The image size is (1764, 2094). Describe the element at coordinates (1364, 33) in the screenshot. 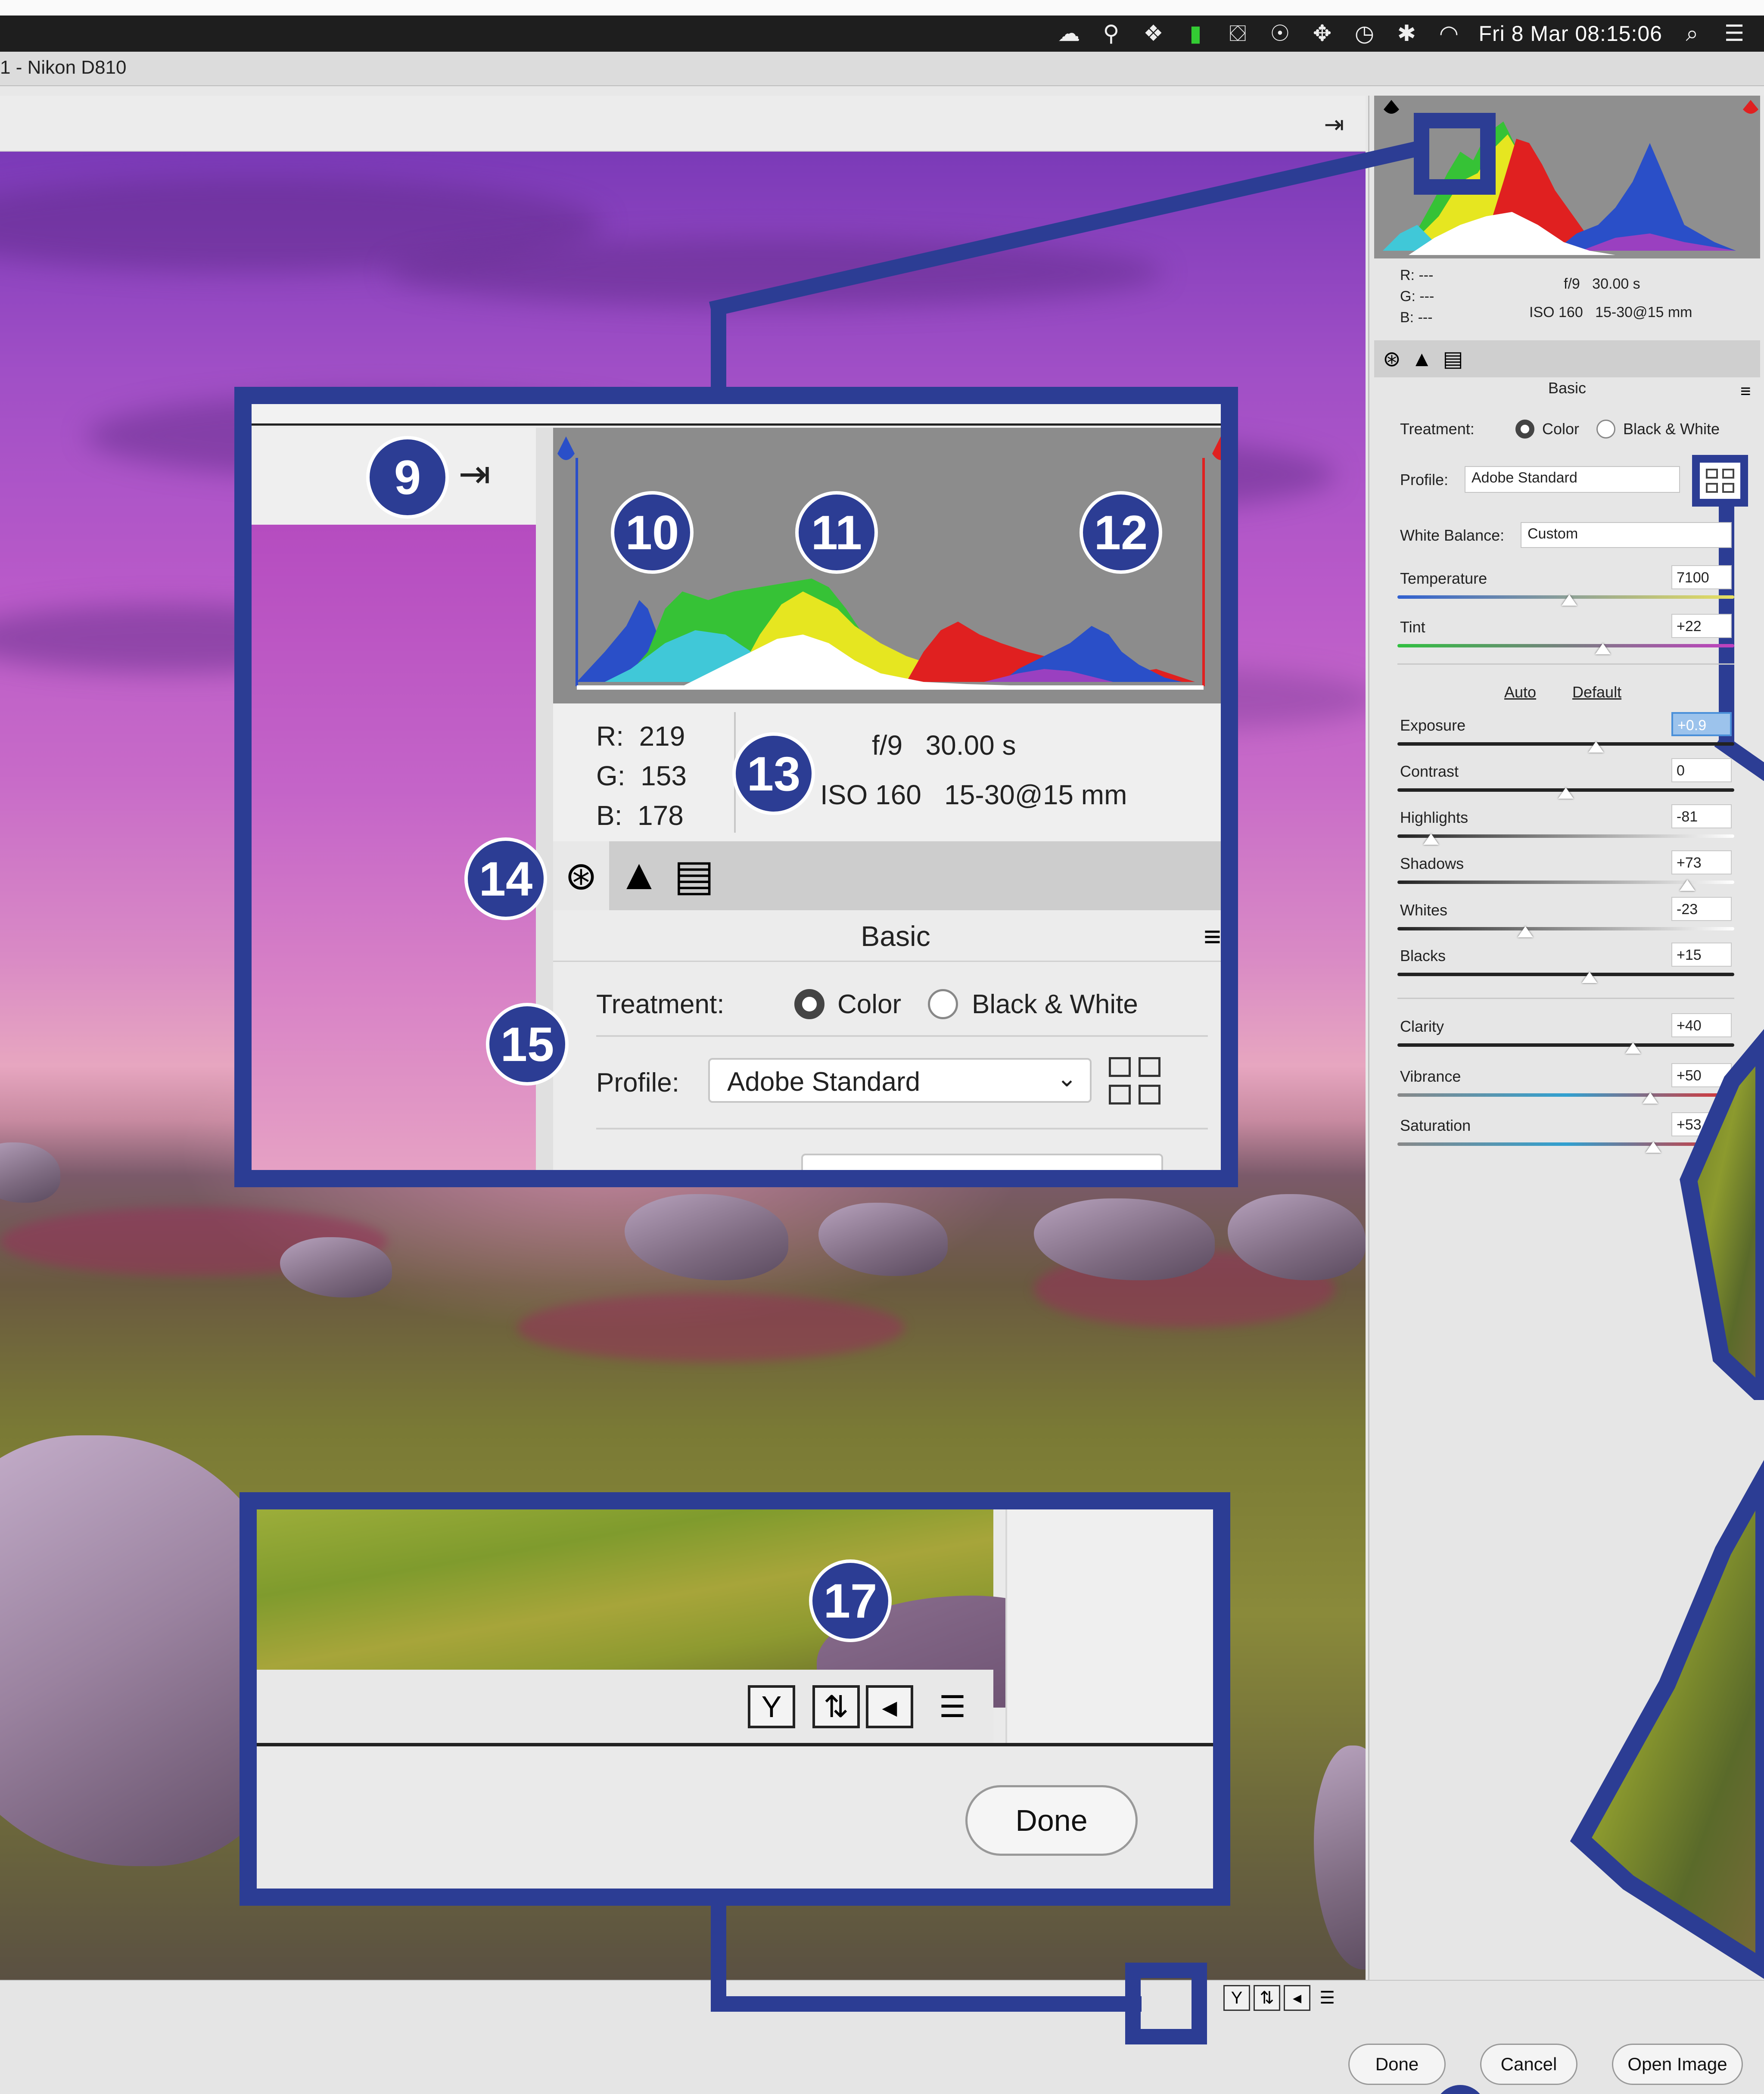

I see `time-machine-icon: ◷` at that location.